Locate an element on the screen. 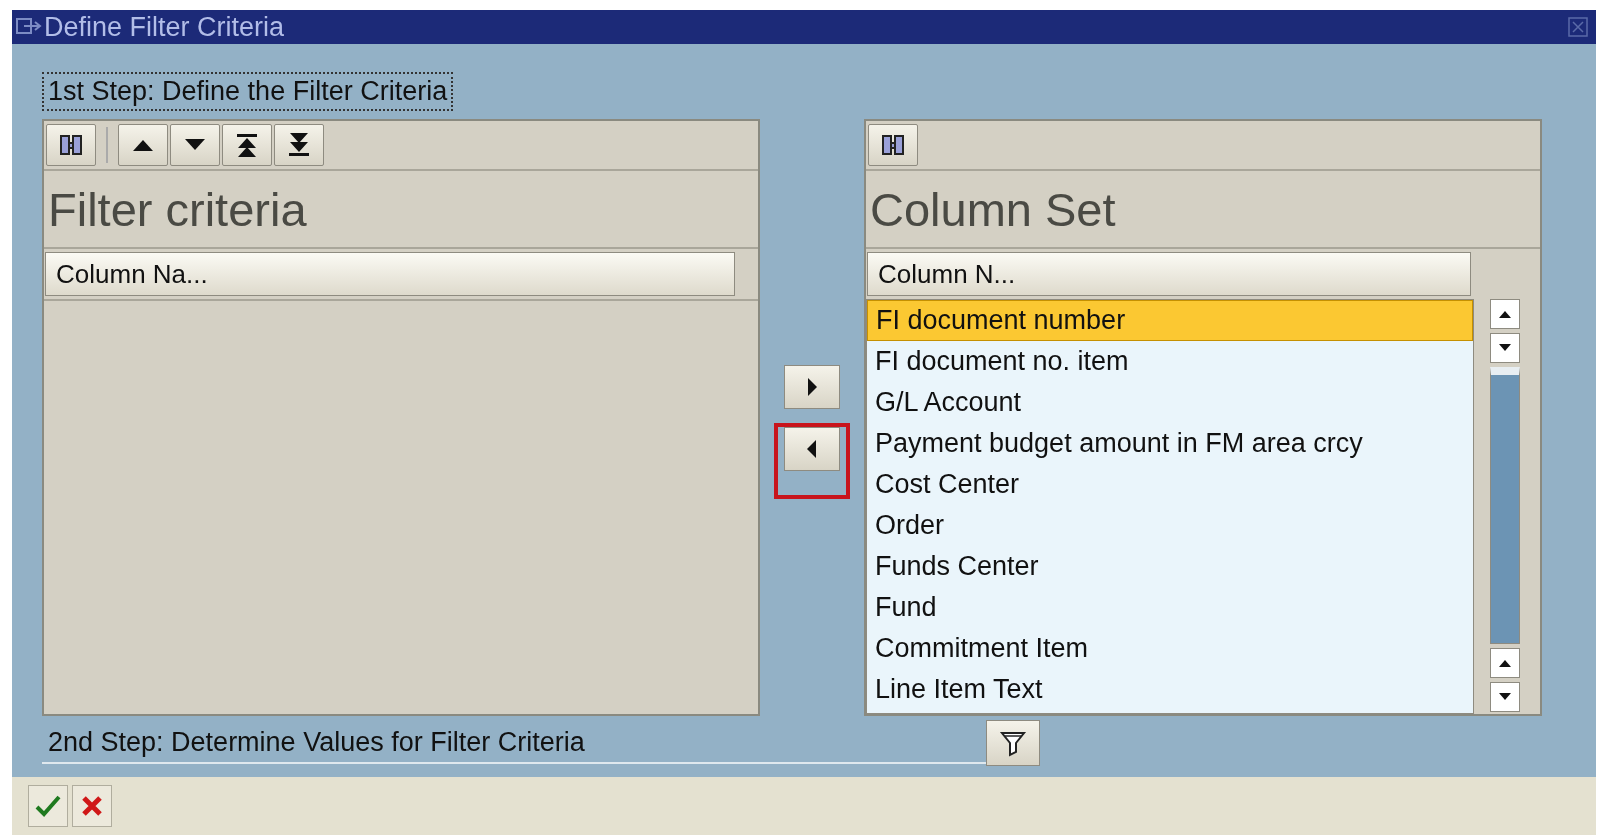  page-down-button is located at coordinates (1505, 697).